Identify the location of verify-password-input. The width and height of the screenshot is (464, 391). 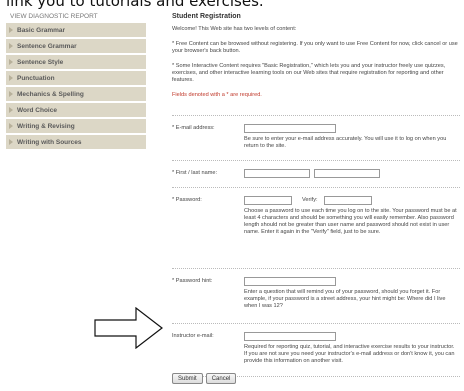
(348, 200).